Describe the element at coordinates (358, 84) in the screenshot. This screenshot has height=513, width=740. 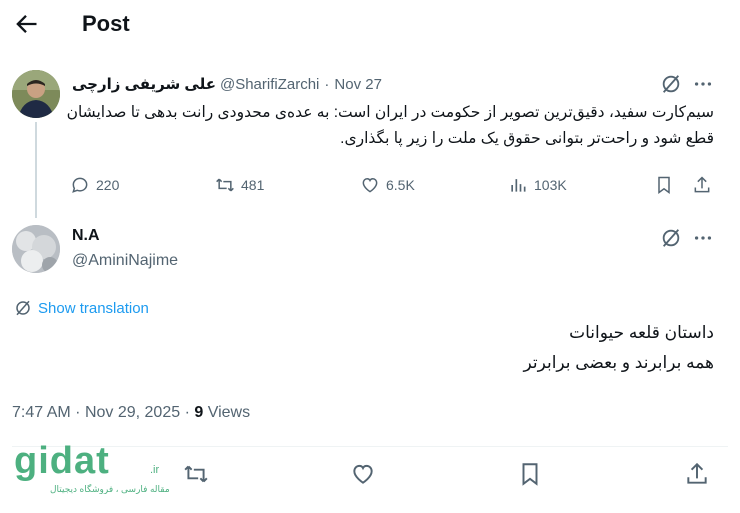
I see `tweet-date: Nov 27` at that location.